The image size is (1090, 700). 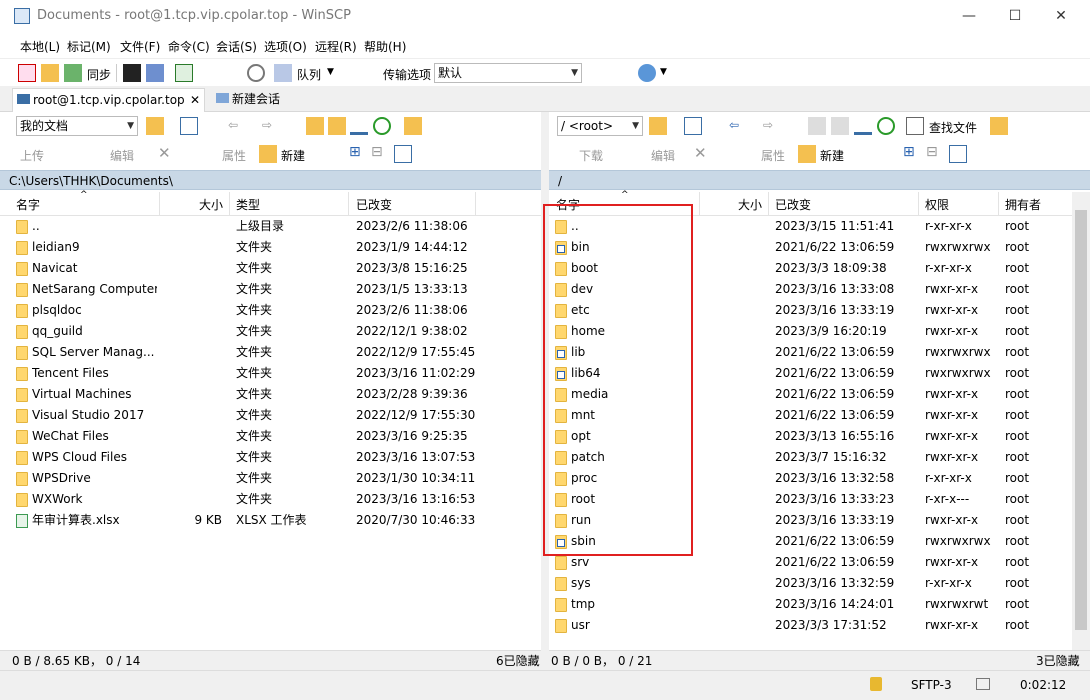 I want to click on table-row: NetSarang Computer 文件夹 2023/1/5 13:33:13, so click(x=270, y=289).